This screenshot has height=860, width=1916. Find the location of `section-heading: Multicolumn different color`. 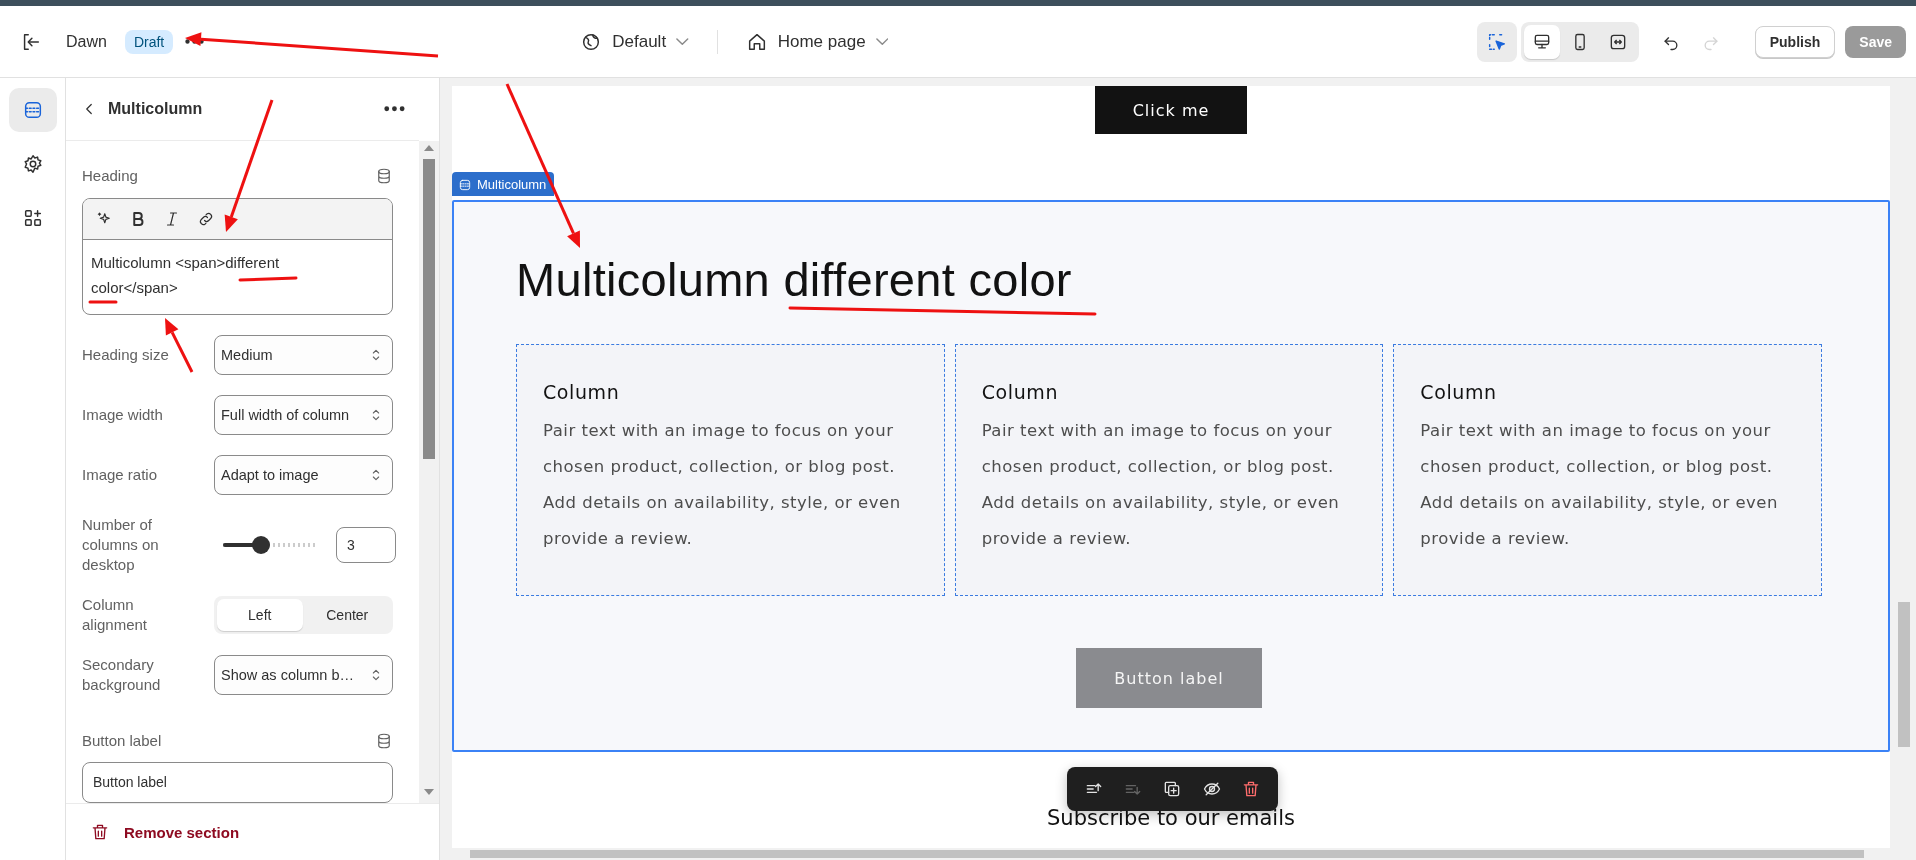

section-heading: Multicolumn different color is located at coordinates (794, 280).